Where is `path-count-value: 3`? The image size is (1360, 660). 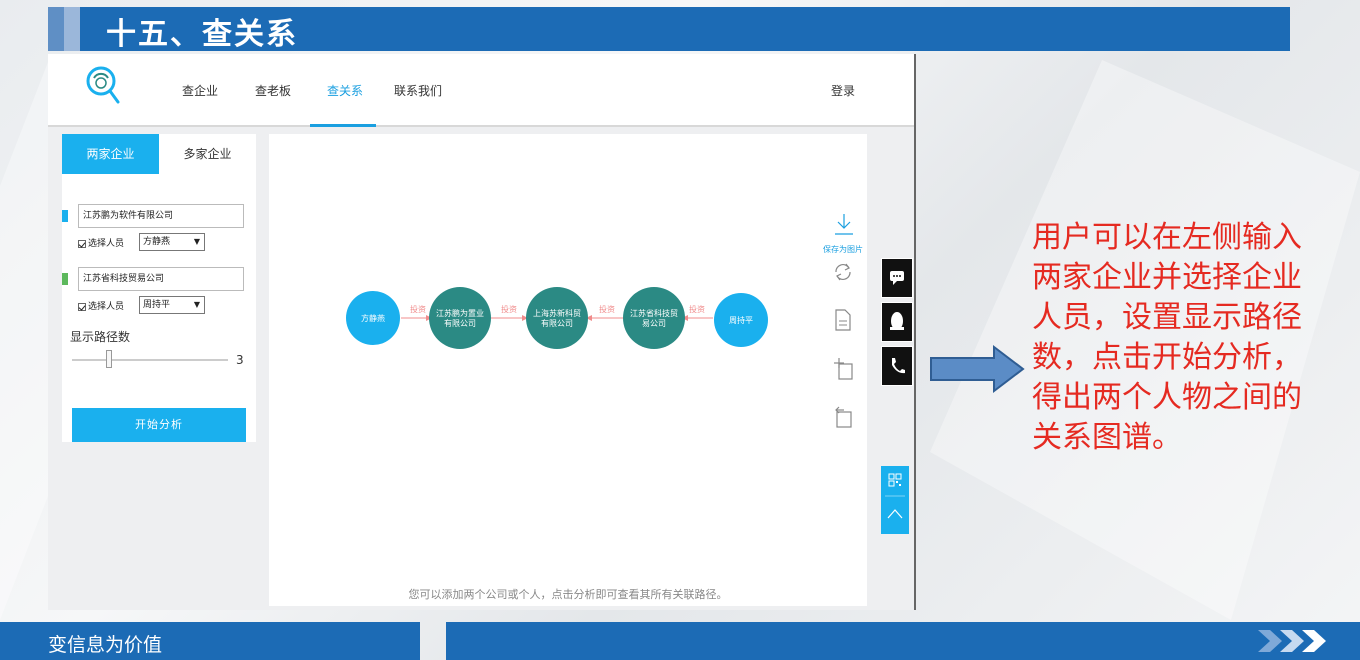
path-count-value: 3 is located at coordinates (240, 360).